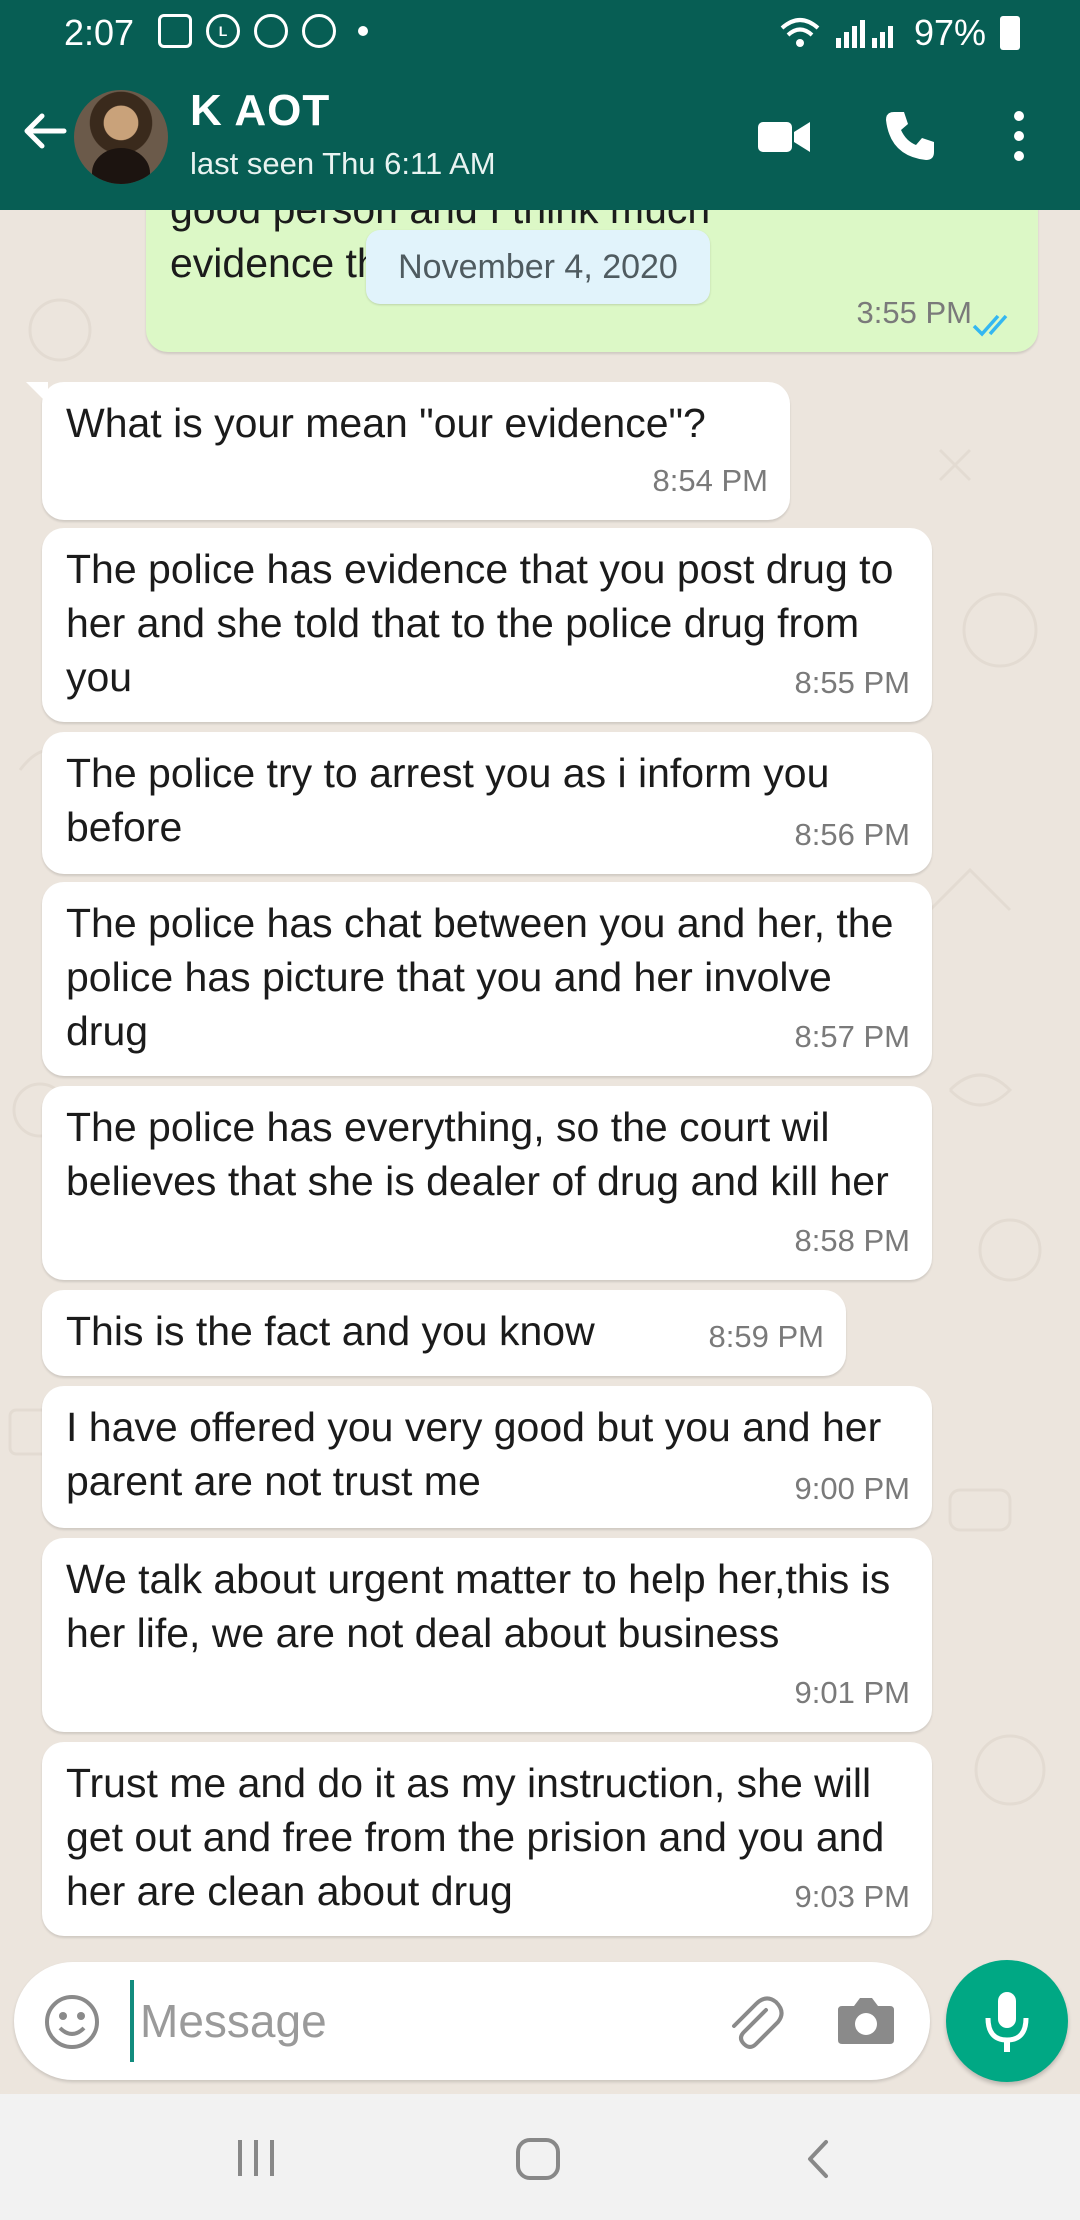  Describe the element at coordinates (256, 2158) in the screenshot. I see `recent-apps-icon` at that location.